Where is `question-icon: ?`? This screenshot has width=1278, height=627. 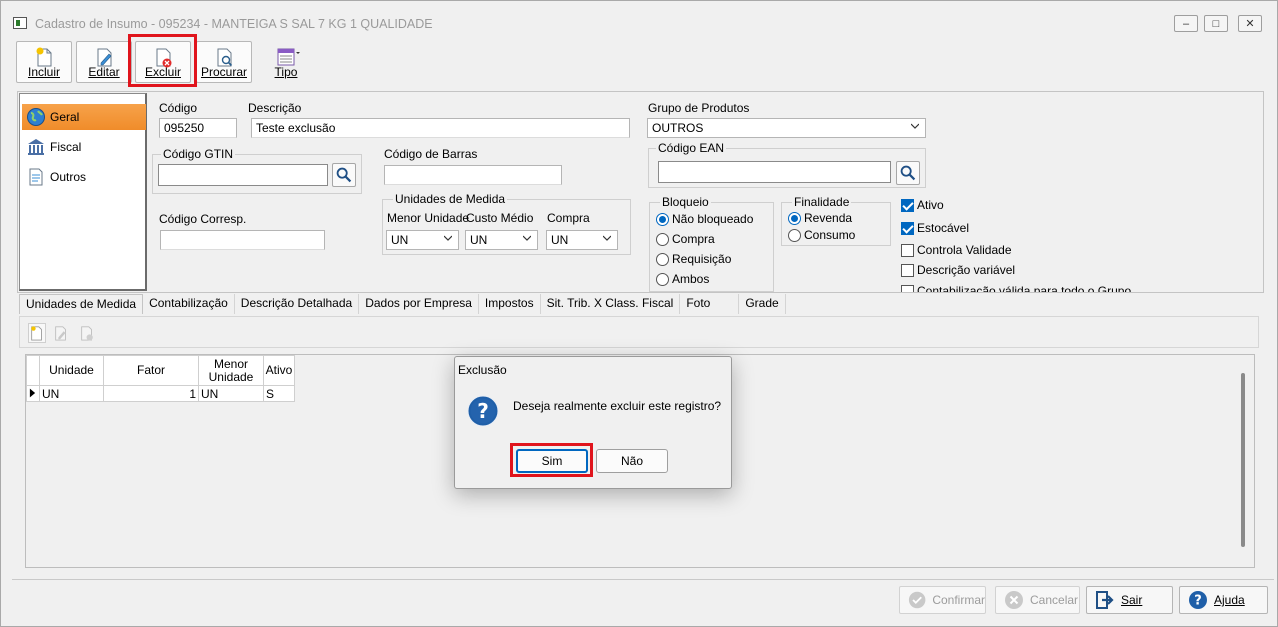 question-icon: ? is located at coordinates (483, 411).